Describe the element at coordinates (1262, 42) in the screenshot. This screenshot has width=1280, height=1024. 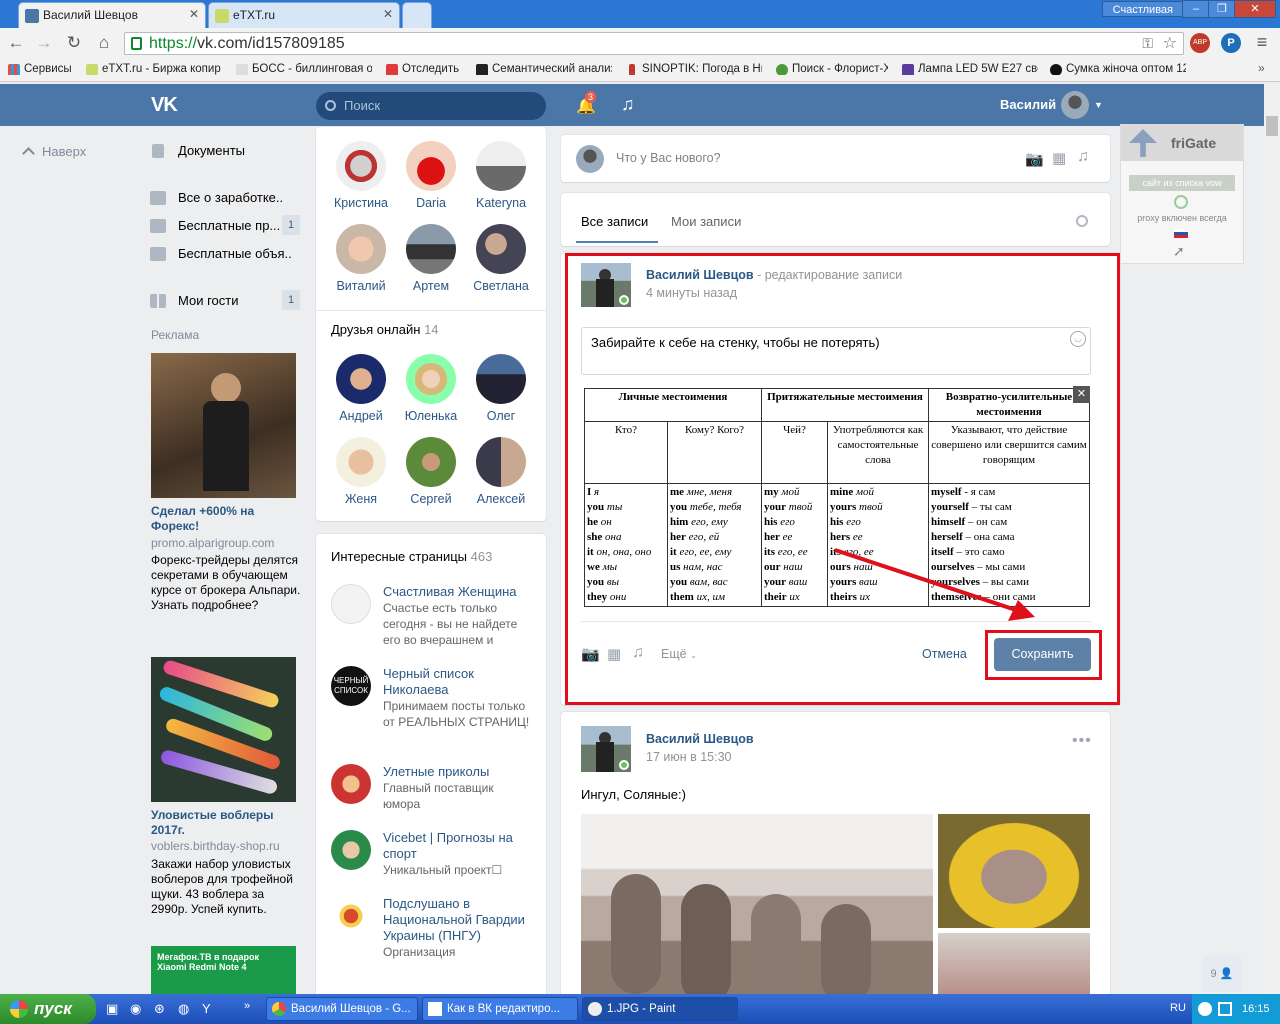
I see `menu-icon: ≡` at that location.